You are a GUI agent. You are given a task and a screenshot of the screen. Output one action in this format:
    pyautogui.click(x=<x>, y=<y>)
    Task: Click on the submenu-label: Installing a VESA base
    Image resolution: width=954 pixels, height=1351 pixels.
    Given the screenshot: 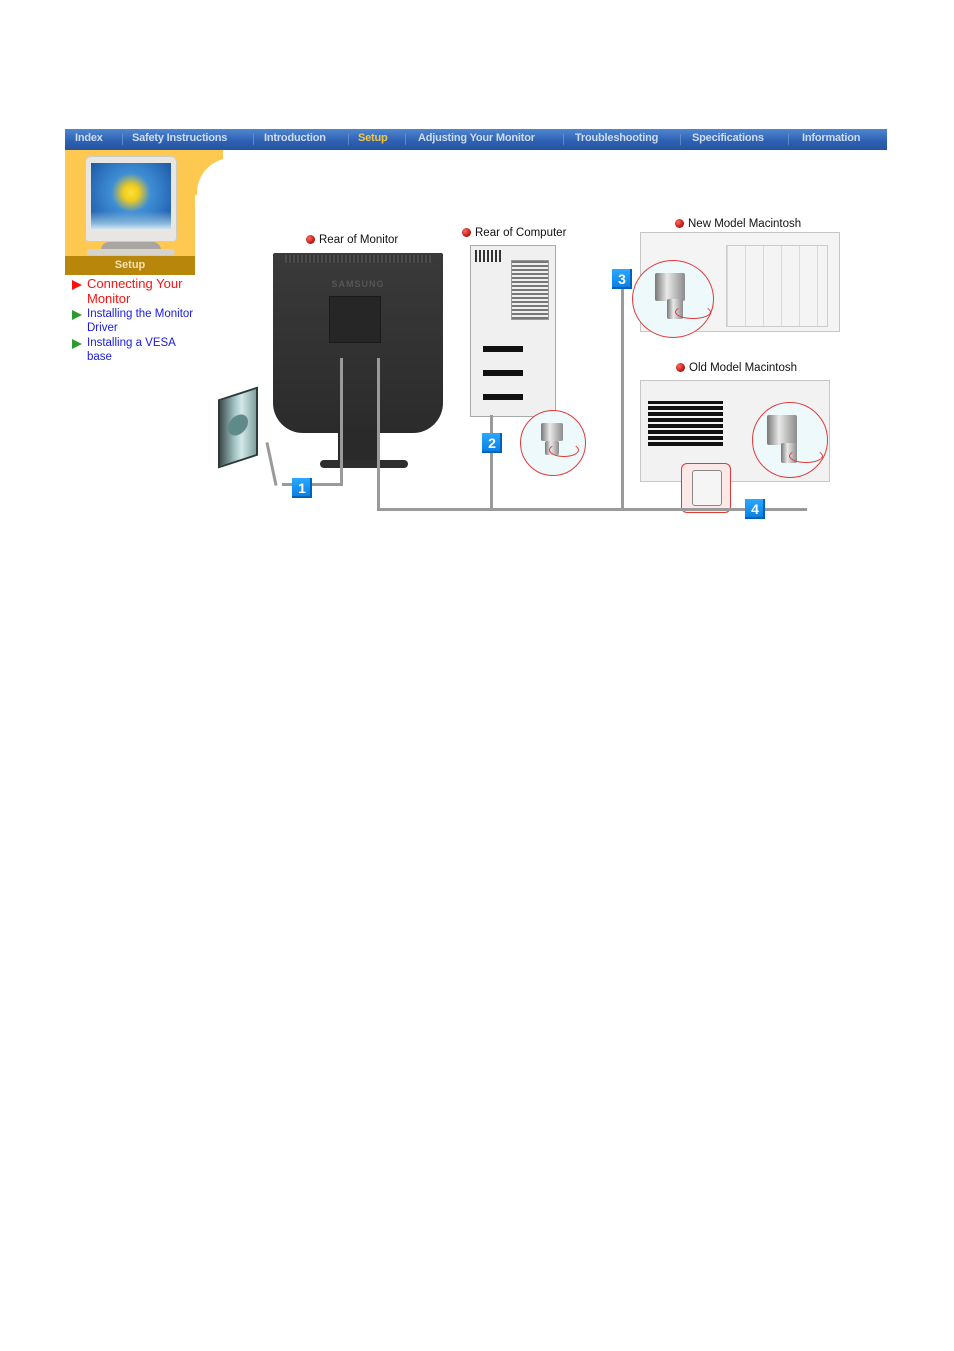 What is the action you would take?
    pyautogui.click(x=131, y=350)
    